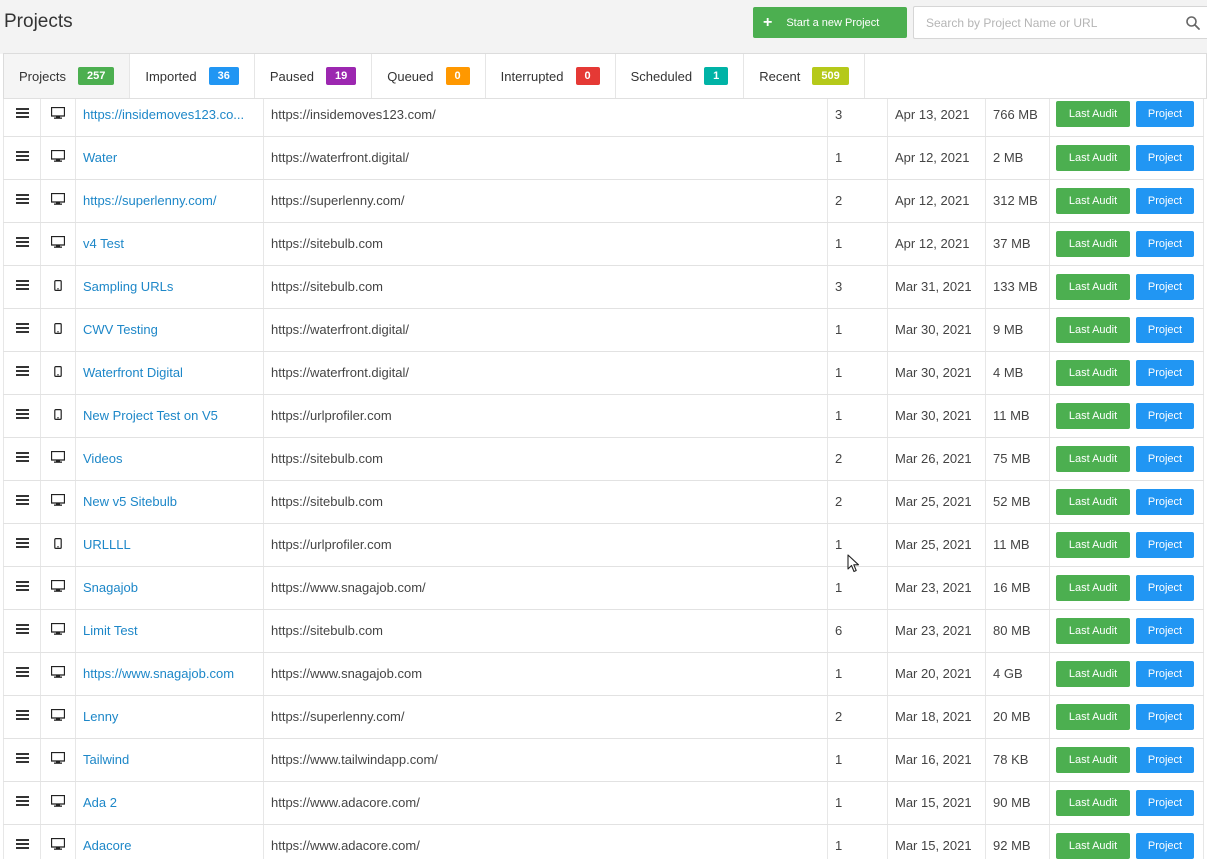 The image size is (1207, 859). What do you see at coordinates (42, 76) in the screenshot?
I see `tab-label: Projects` at bounding box center [42, 76].